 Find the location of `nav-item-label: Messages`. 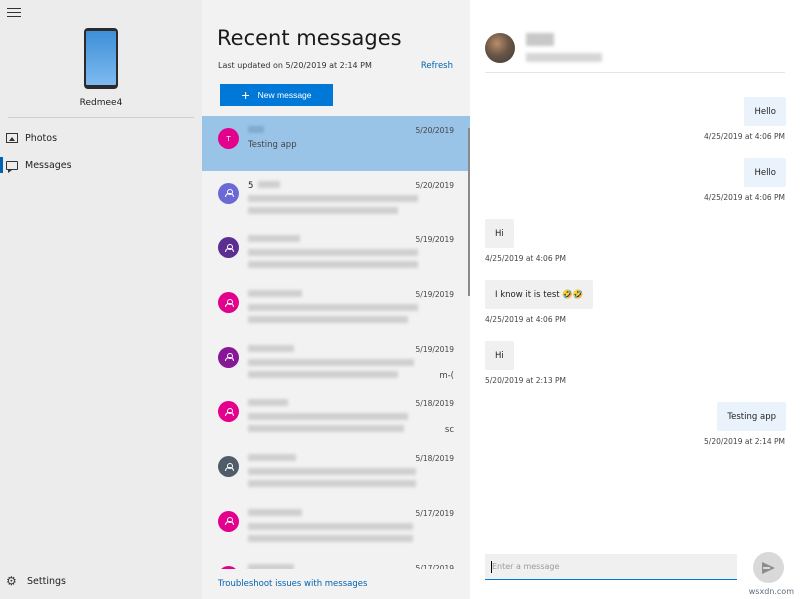

nav-item-label: Messages is located at coordinates (48, 165).